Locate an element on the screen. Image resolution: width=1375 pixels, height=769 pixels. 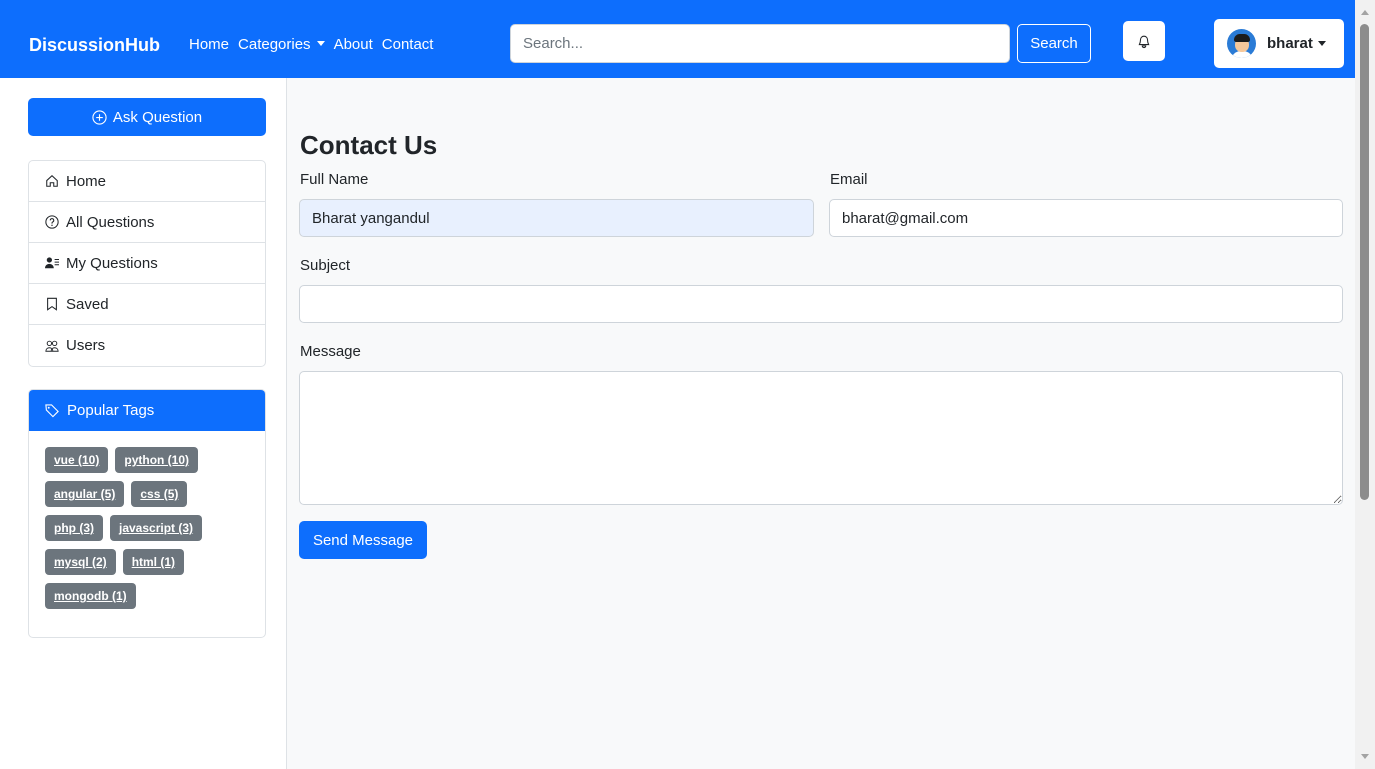
person-lines-icon is located at coordinates (52, 263).